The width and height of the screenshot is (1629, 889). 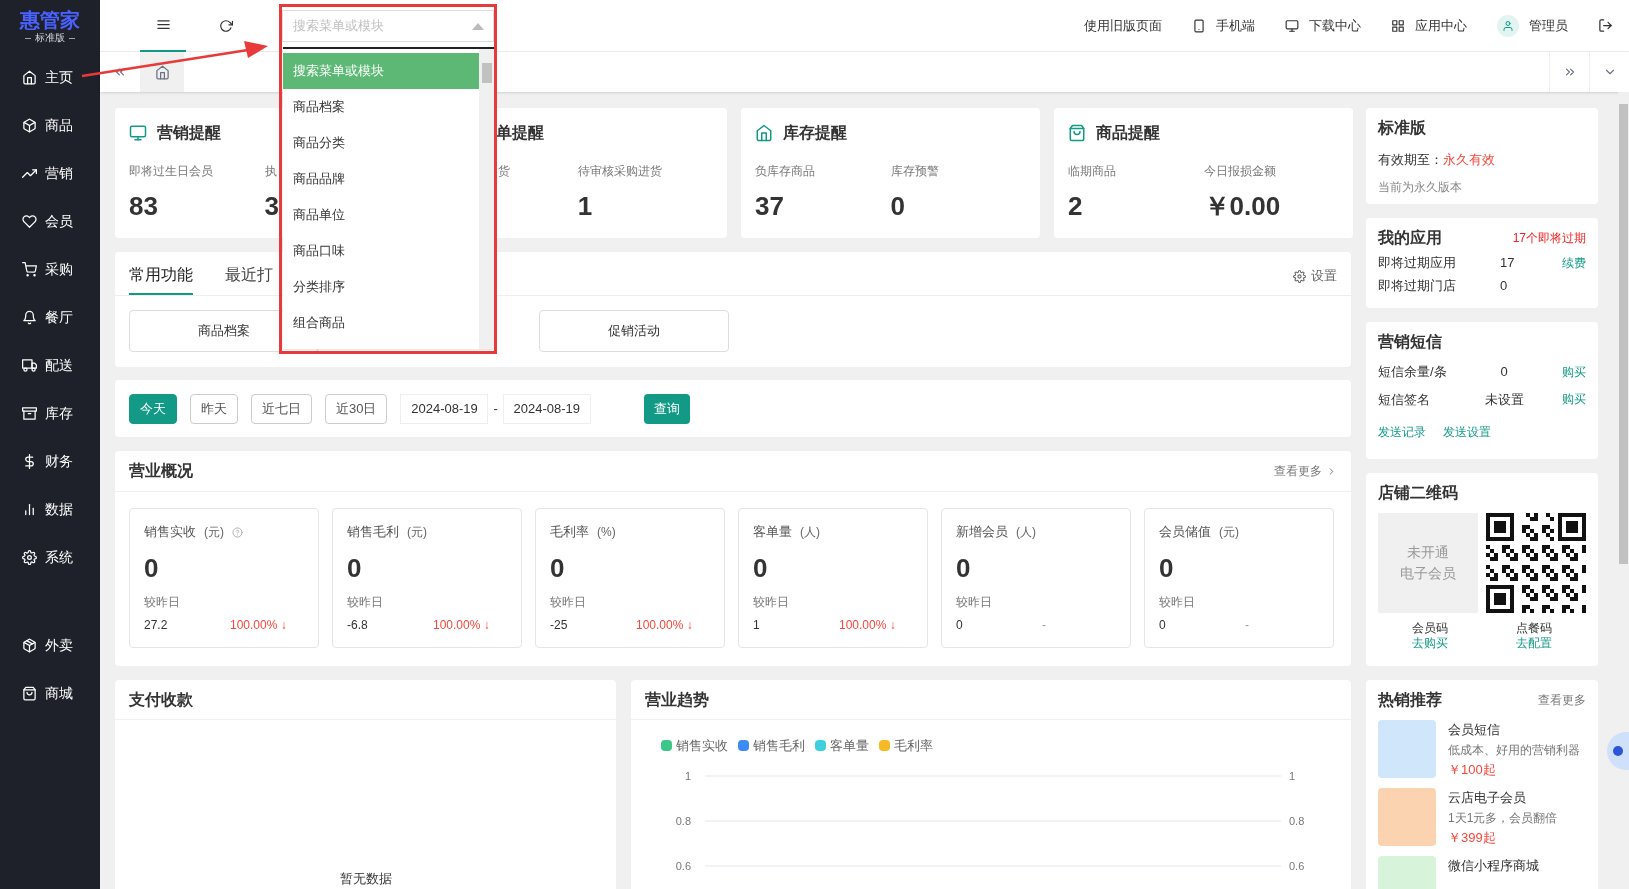 What do you see at coordinates (666, 408) in the screenshot?
I see `query-button: 查询` at bounding box center [666, 408].